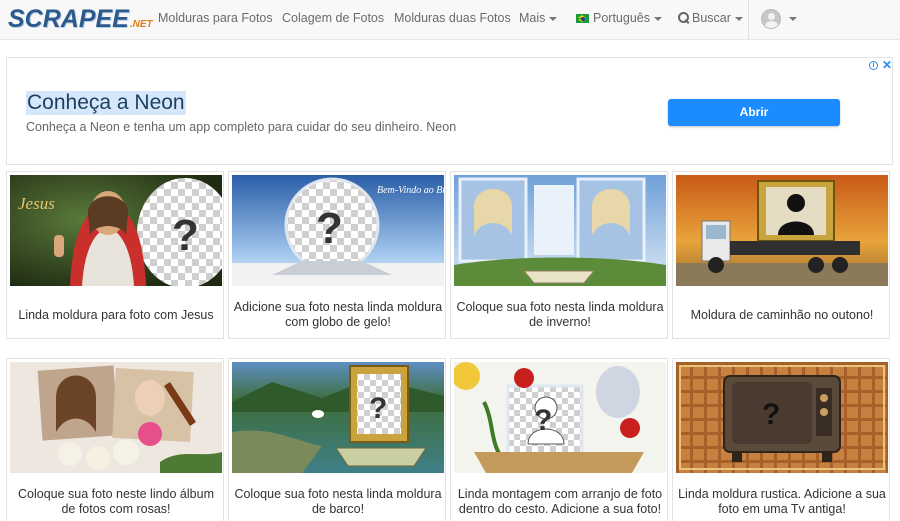 This screenshot has height=521, width=900. I want to click on basket-frame-image: ?, so click(560, 417).